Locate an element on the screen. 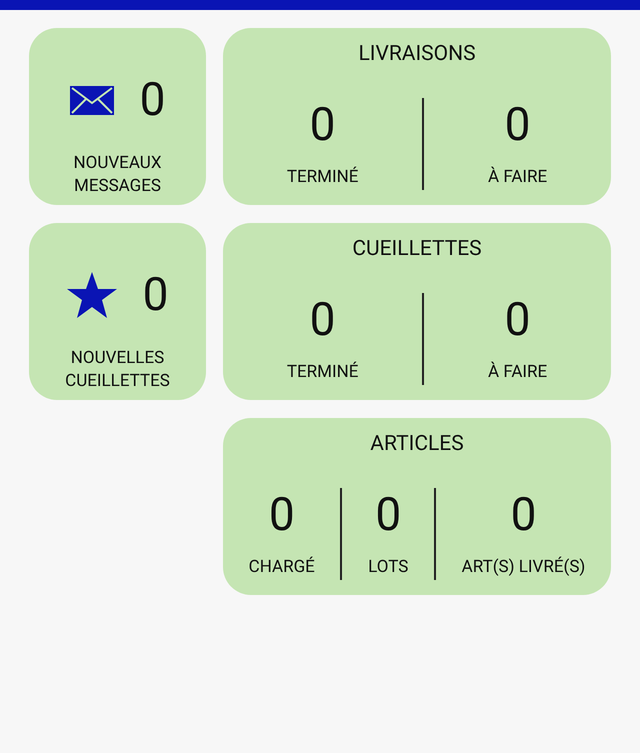  star-icon is located at coordinates (91, 295).